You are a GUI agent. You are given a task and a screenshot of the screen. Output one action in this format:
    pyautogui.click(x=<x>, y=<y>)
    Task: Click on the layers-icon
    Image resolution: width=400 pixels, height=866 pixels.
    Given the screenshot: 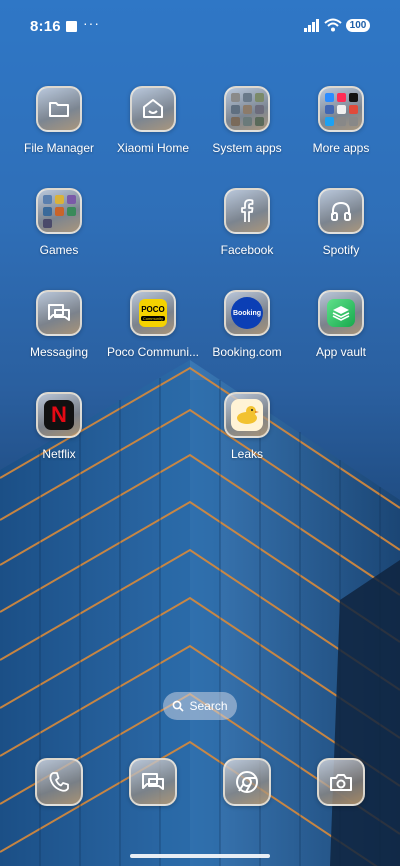 What is the action you would take?
    pyautogui.click(x=341, y=313)
    